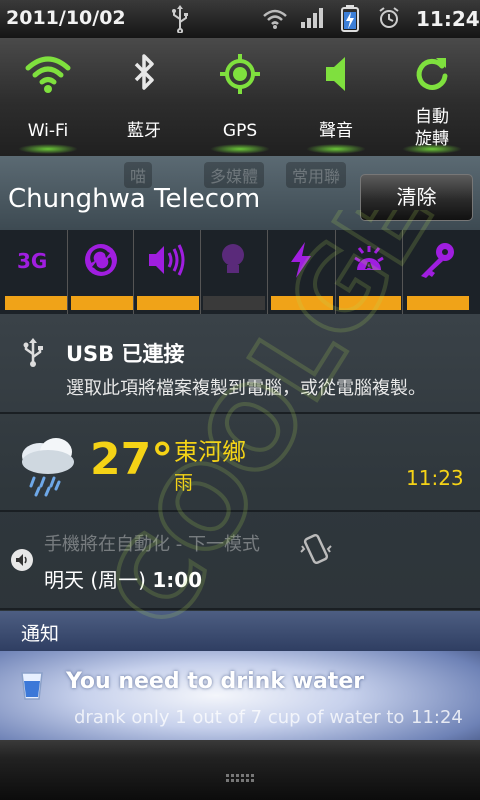  I want to click on weather-city: 東河鄉, so click(210, 452).